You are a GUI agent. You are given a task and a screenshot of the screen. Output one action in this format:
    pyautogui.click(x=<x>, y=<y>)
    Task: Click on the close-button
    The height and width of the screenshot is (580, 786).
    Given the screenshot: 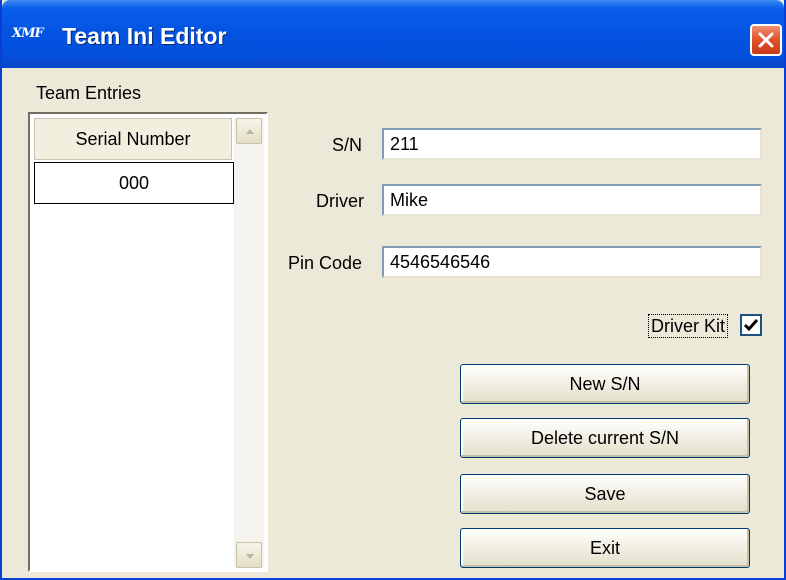 What is the action you would take?
    pyautogui.click(x=766, y=40)
    